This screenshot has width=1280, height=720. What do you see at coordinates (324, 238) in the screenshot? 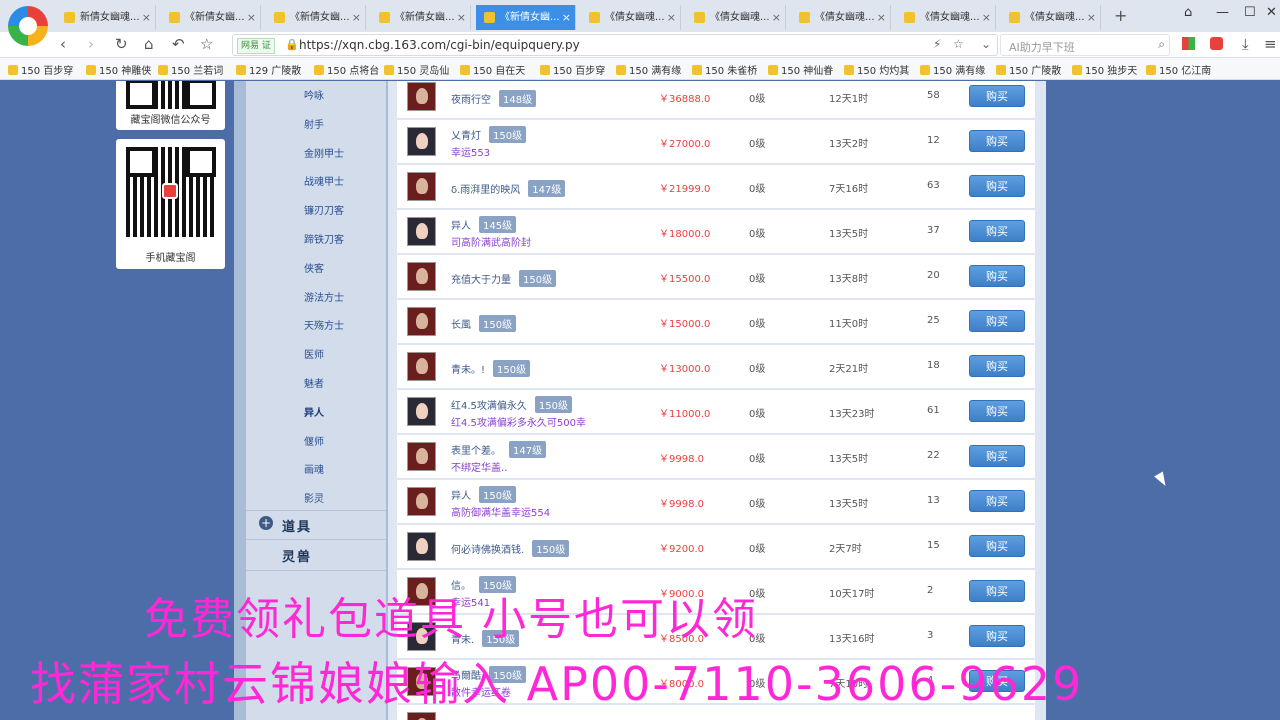
I see `sidebar-item: 蹄铁刀客` at bounding box center [324, 238].